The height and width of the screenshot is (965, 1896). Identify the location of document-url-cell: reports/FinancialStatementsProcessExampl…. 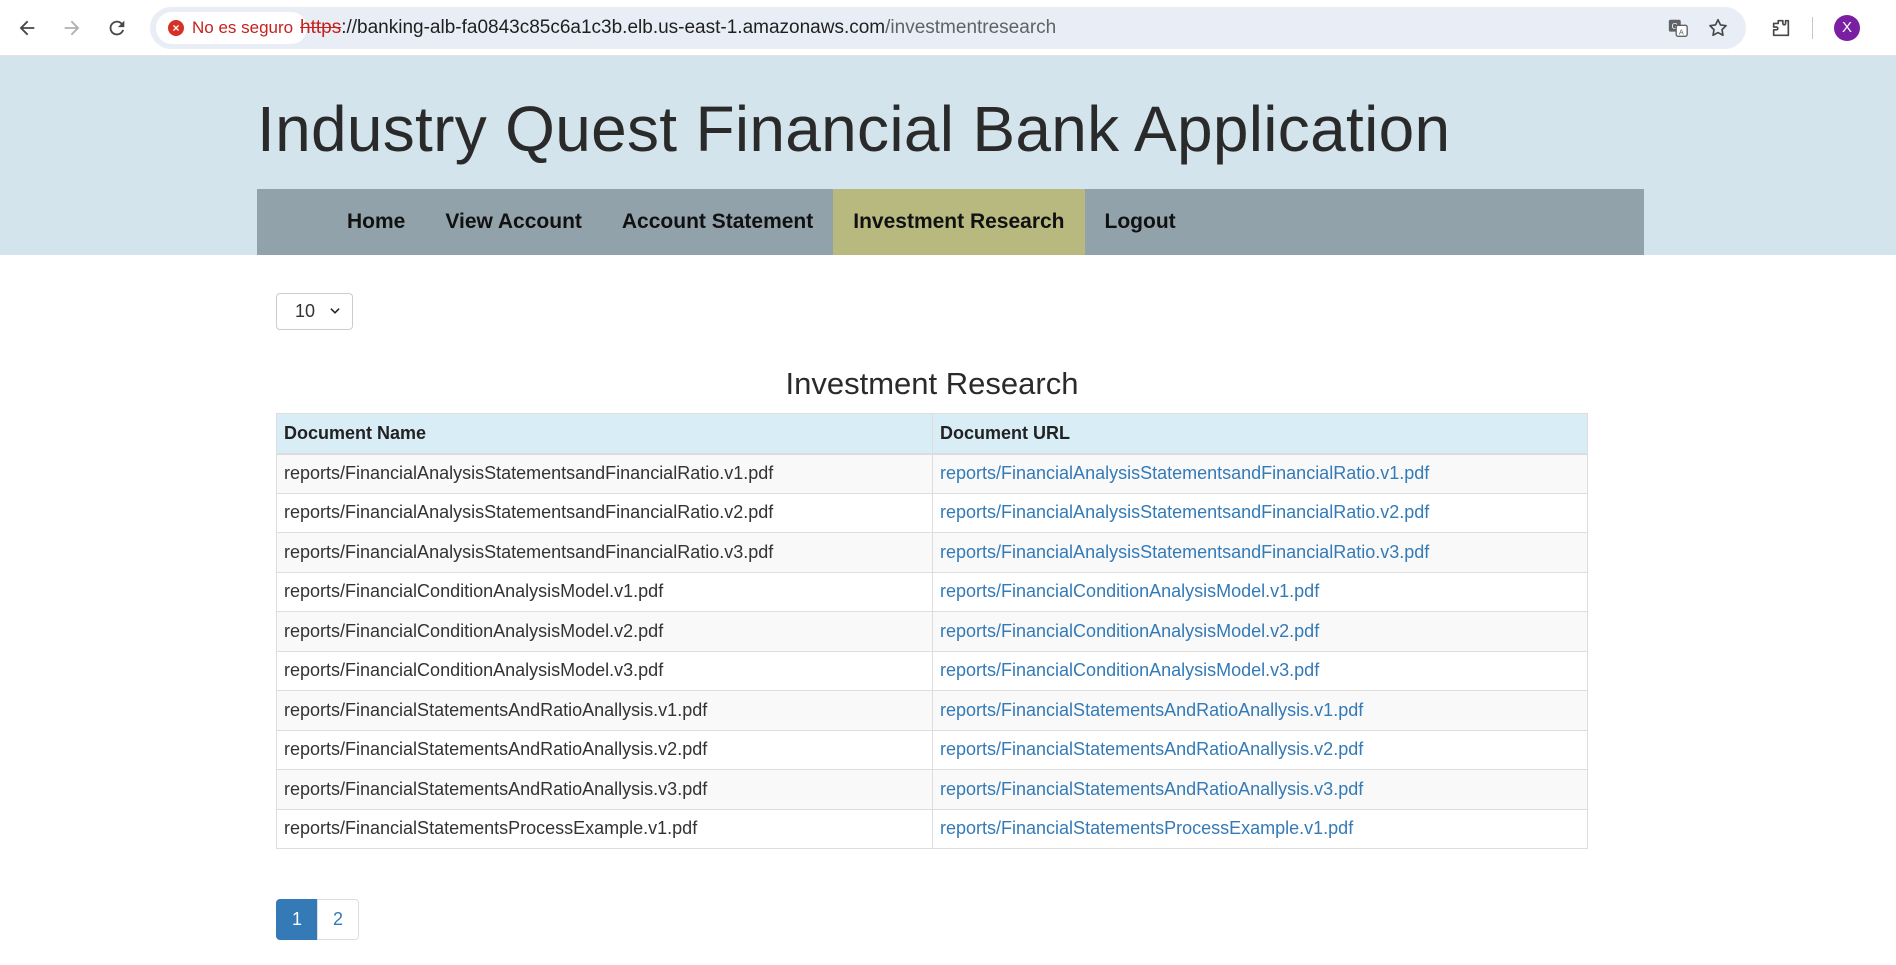
(1260, 828).